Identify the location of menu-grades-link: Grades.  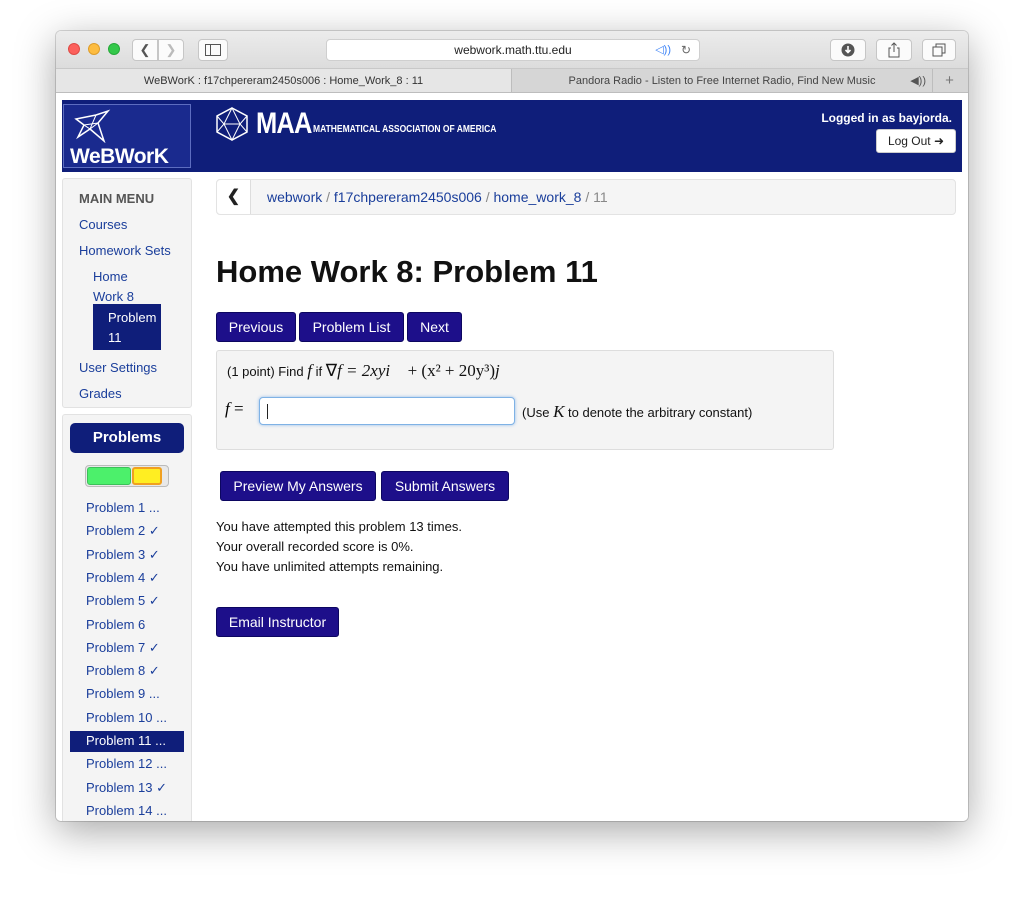
(100, 393).